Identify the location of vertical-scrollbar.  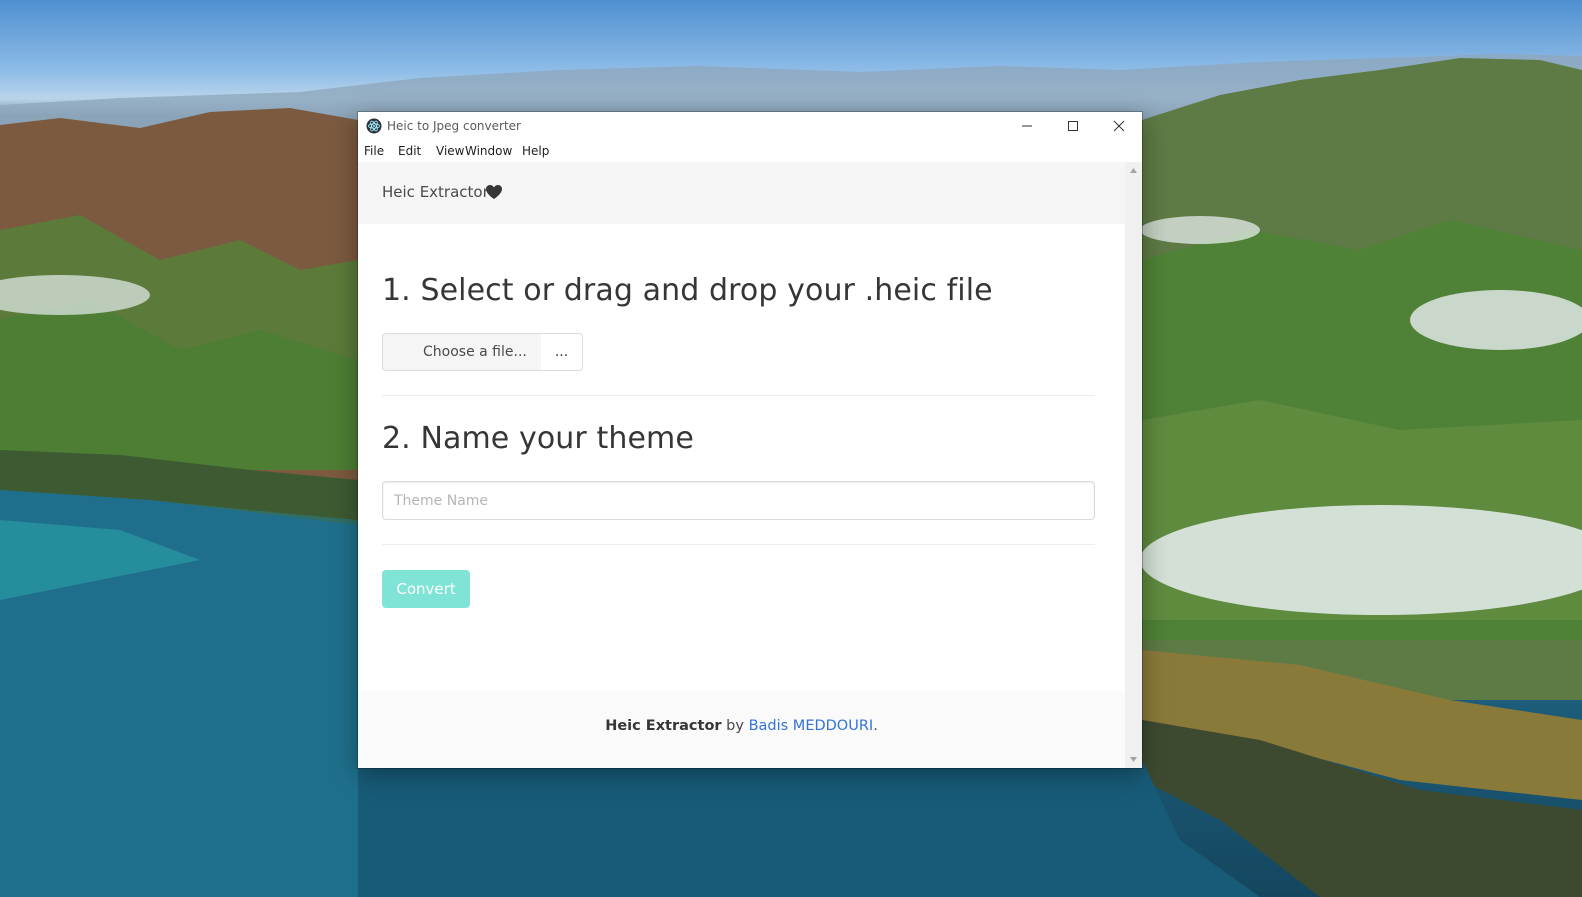
(1133, 465).